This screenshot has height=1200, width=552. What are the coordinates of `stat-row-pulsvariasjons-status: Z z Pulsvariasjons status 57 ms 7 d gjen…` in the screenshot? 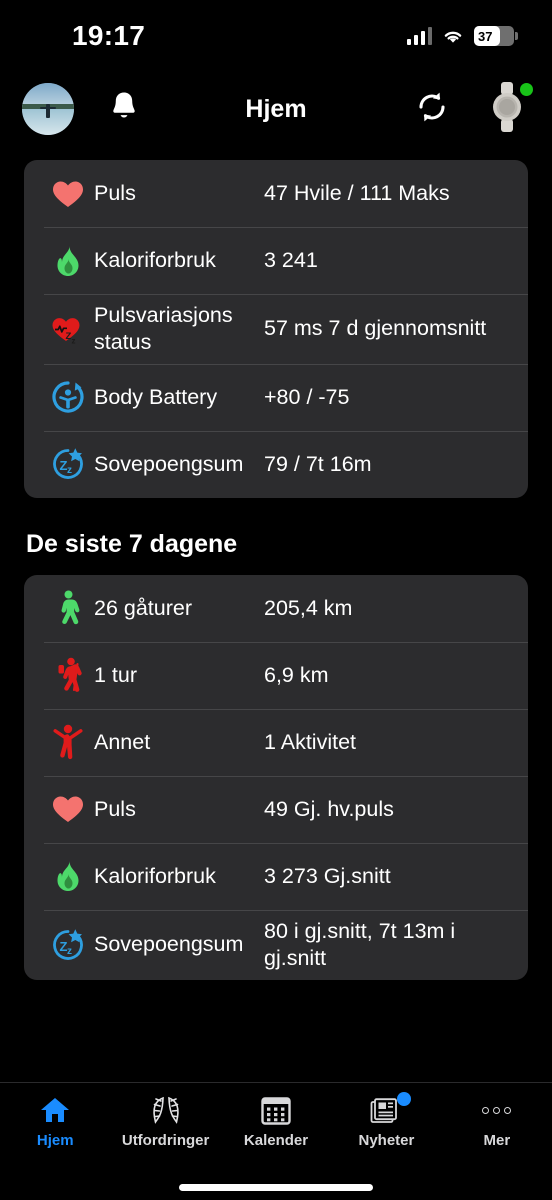 It's located at (276, 329).